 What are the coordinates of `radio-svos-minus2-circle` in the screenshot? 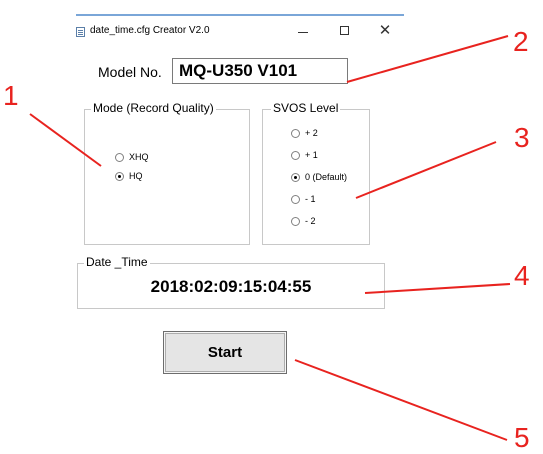 It's located at (295, 221).